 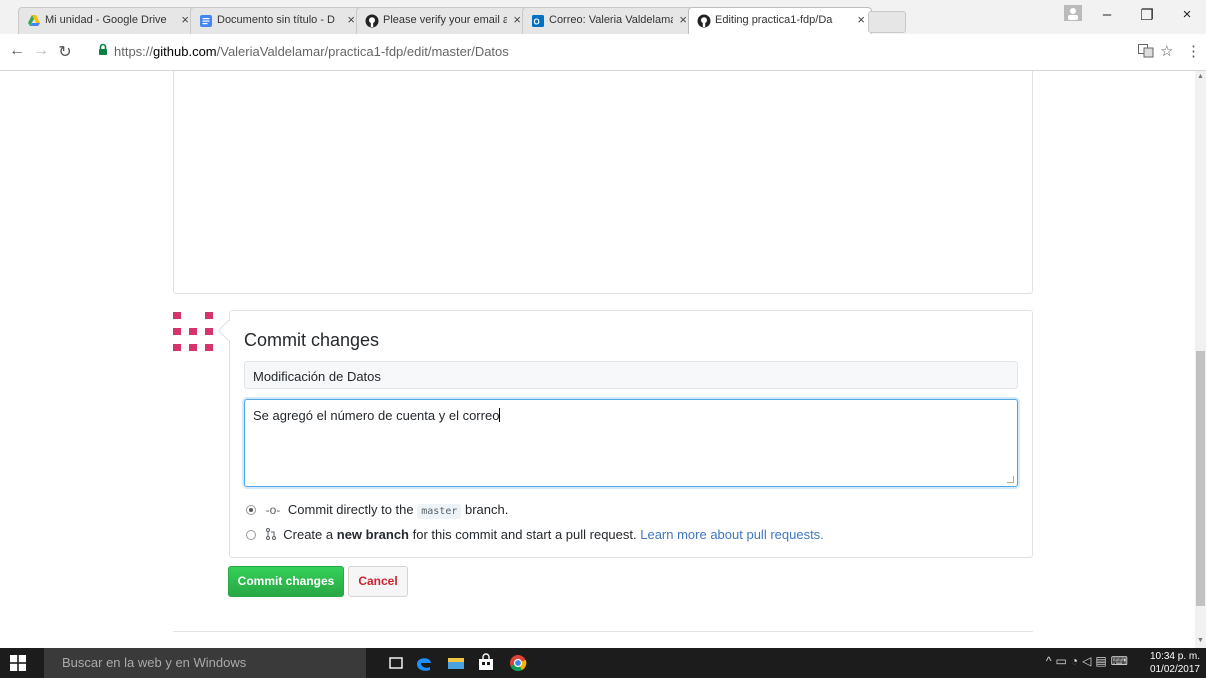 I want to click on option-direct-suffix: branch., so click(x=487, y=509).